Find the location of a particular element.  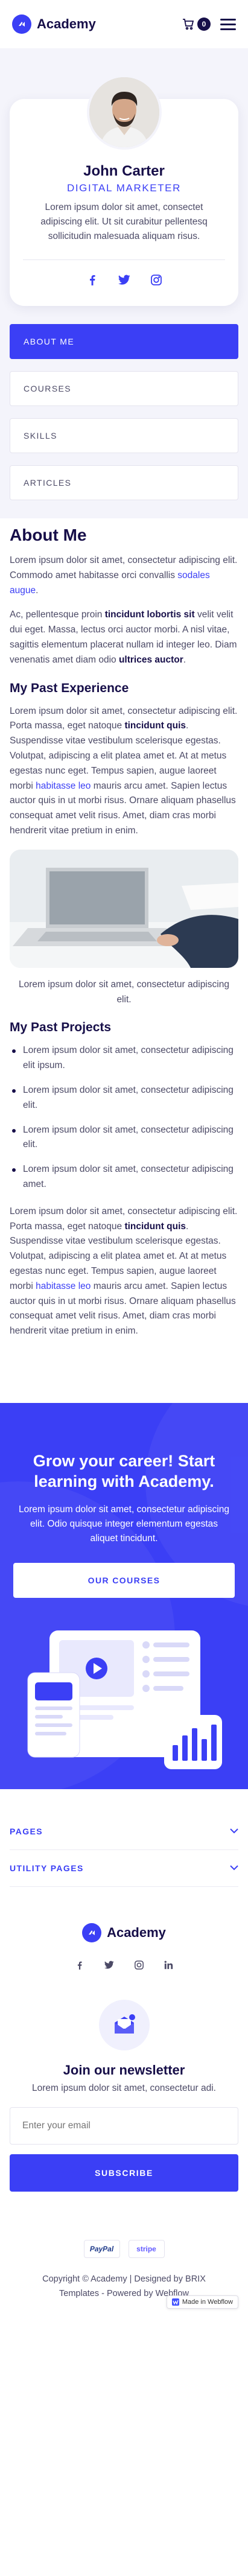

profile-divider is located at coordinates (124, 260).